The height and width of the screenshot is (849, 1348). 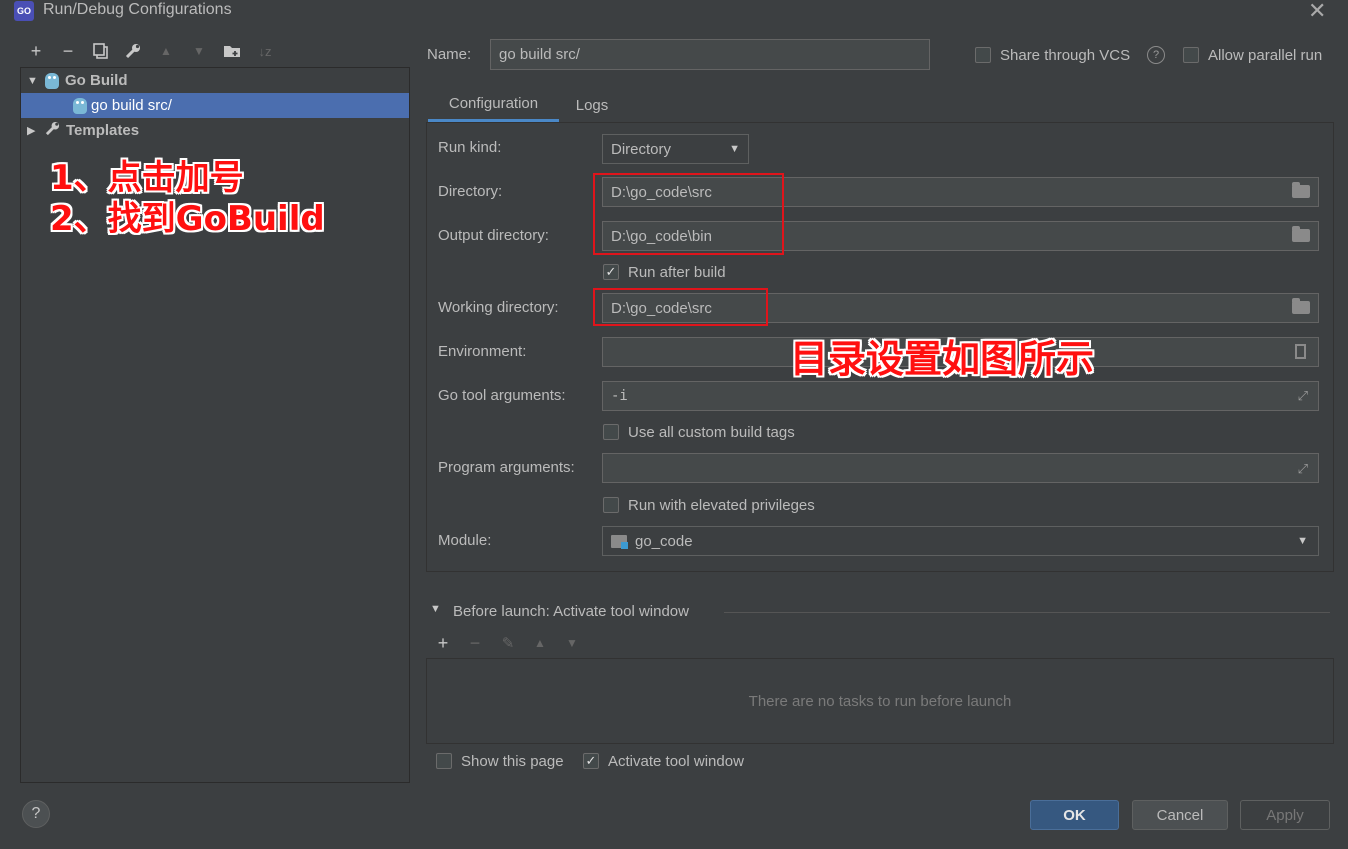 I want to click on goland-app-icon: GO, so click(x=24, y=11).